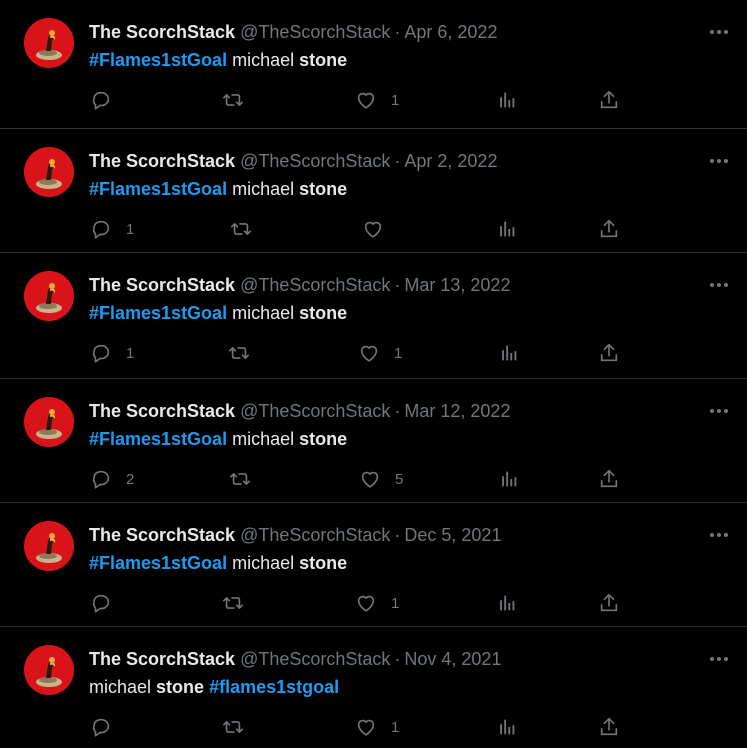 This screenshot has height=748, width=747. Describe the element at coordinates (240, 479) in the screenshot. I see `retweet-icon` at that location.